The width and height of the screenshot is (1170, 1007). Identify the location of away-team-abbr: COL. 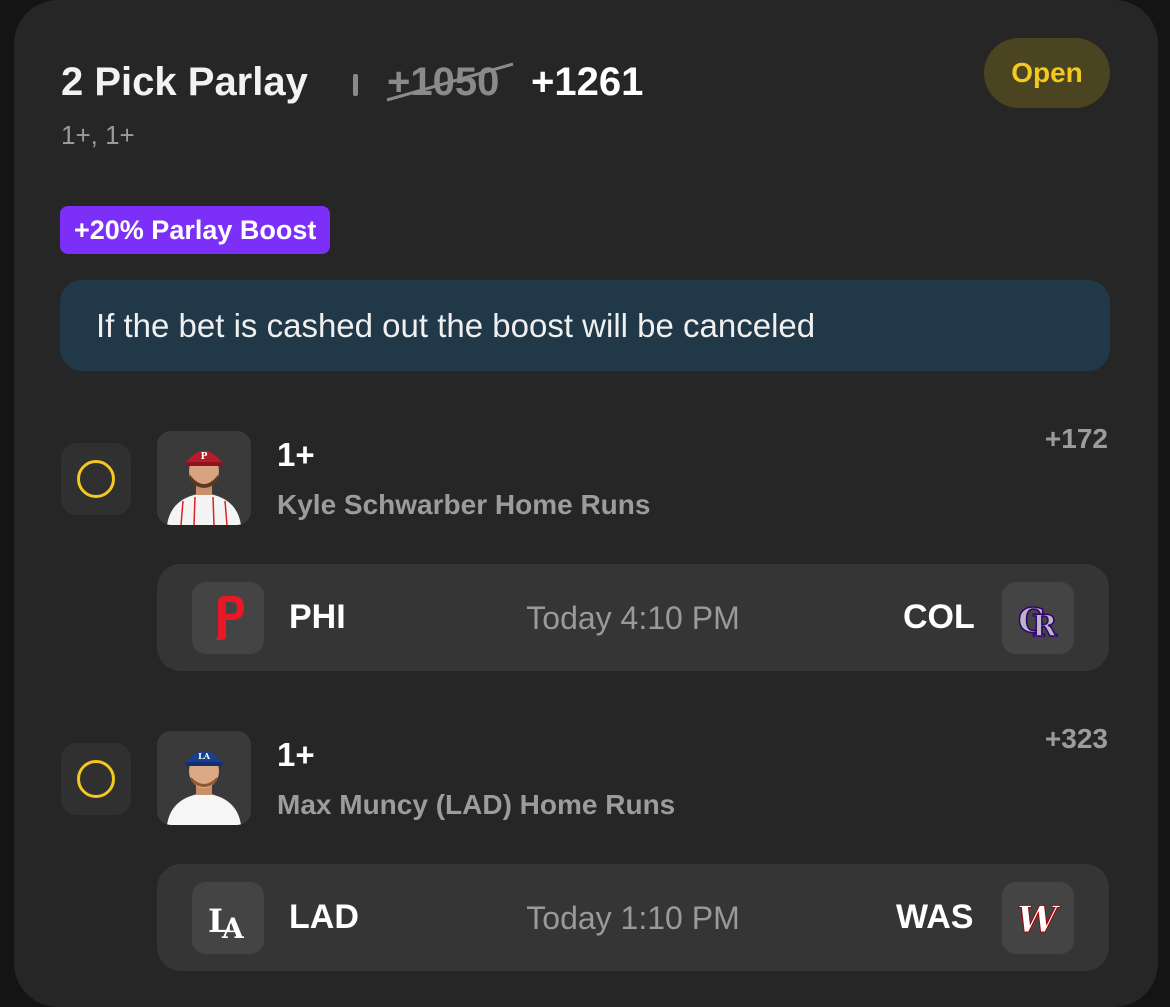
(939, 617).